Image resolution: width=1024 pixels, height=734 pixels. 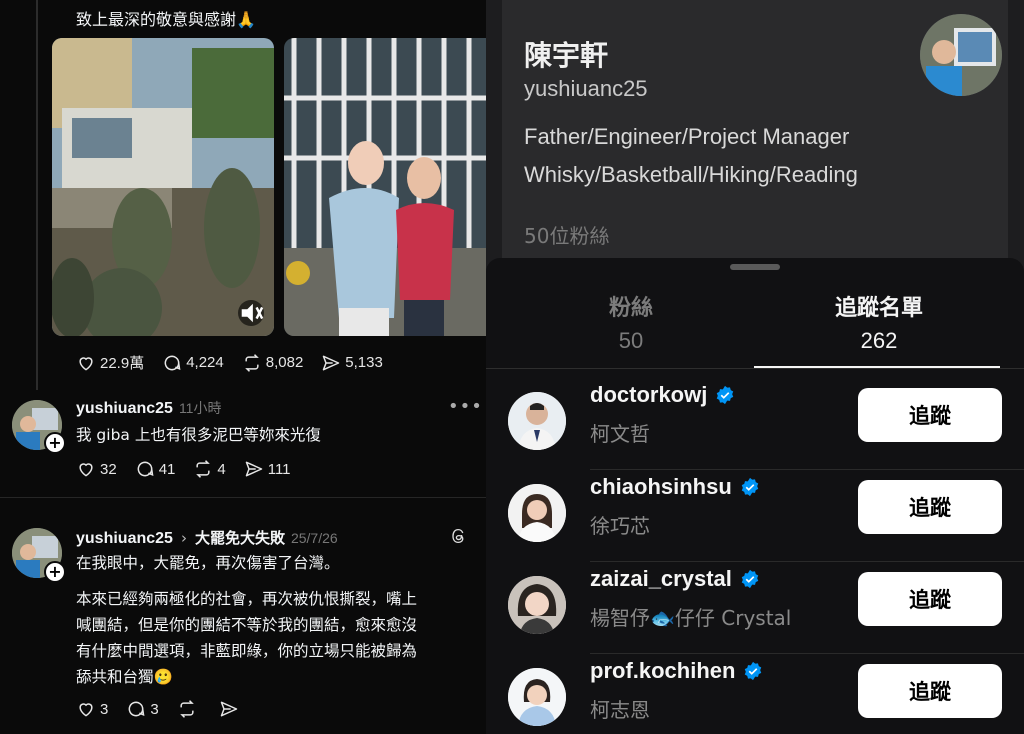 I want to click on repost-button: 8,082, so click(x=273, y=363).